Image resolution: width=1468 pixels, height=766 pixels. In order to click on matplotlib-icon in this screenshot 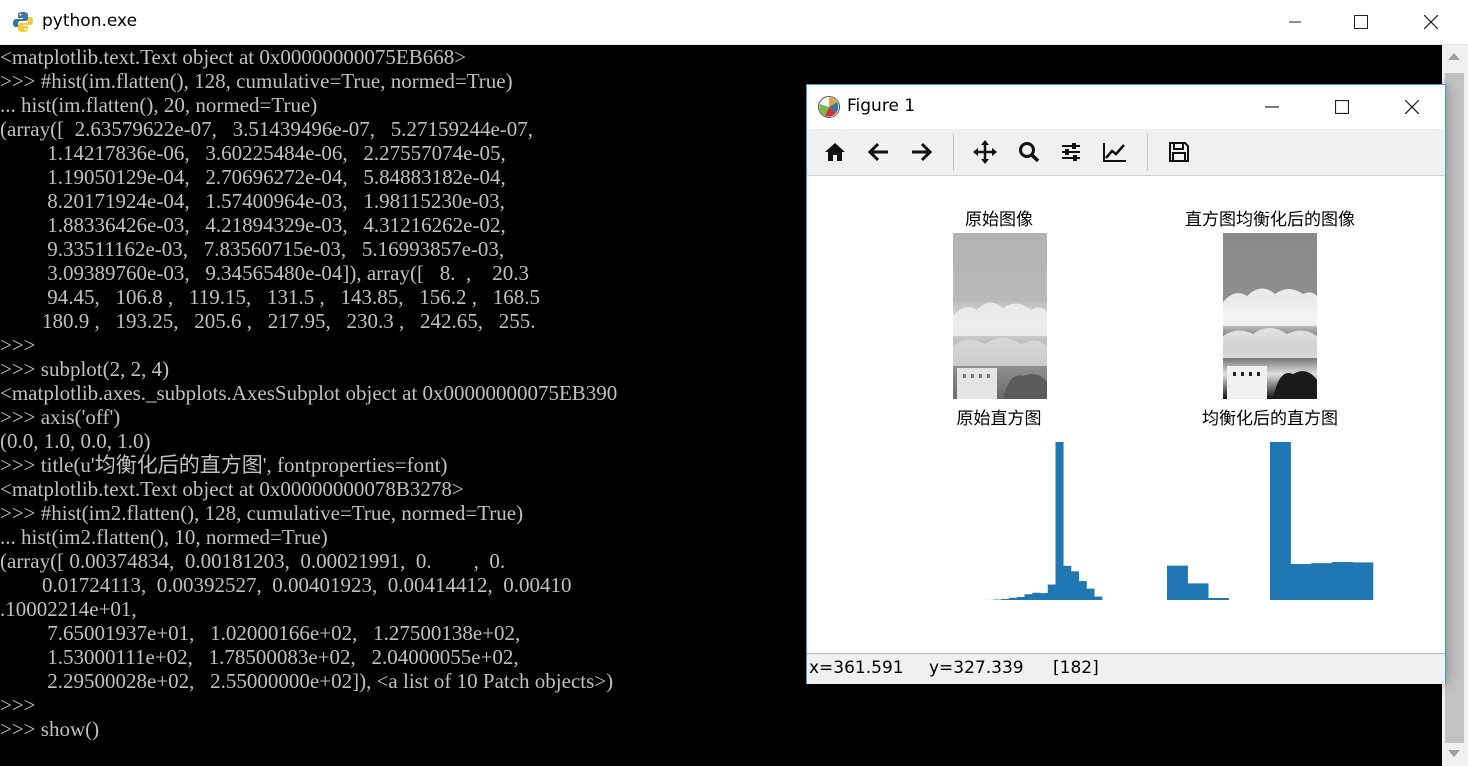, I will do `click(829, 107)`.